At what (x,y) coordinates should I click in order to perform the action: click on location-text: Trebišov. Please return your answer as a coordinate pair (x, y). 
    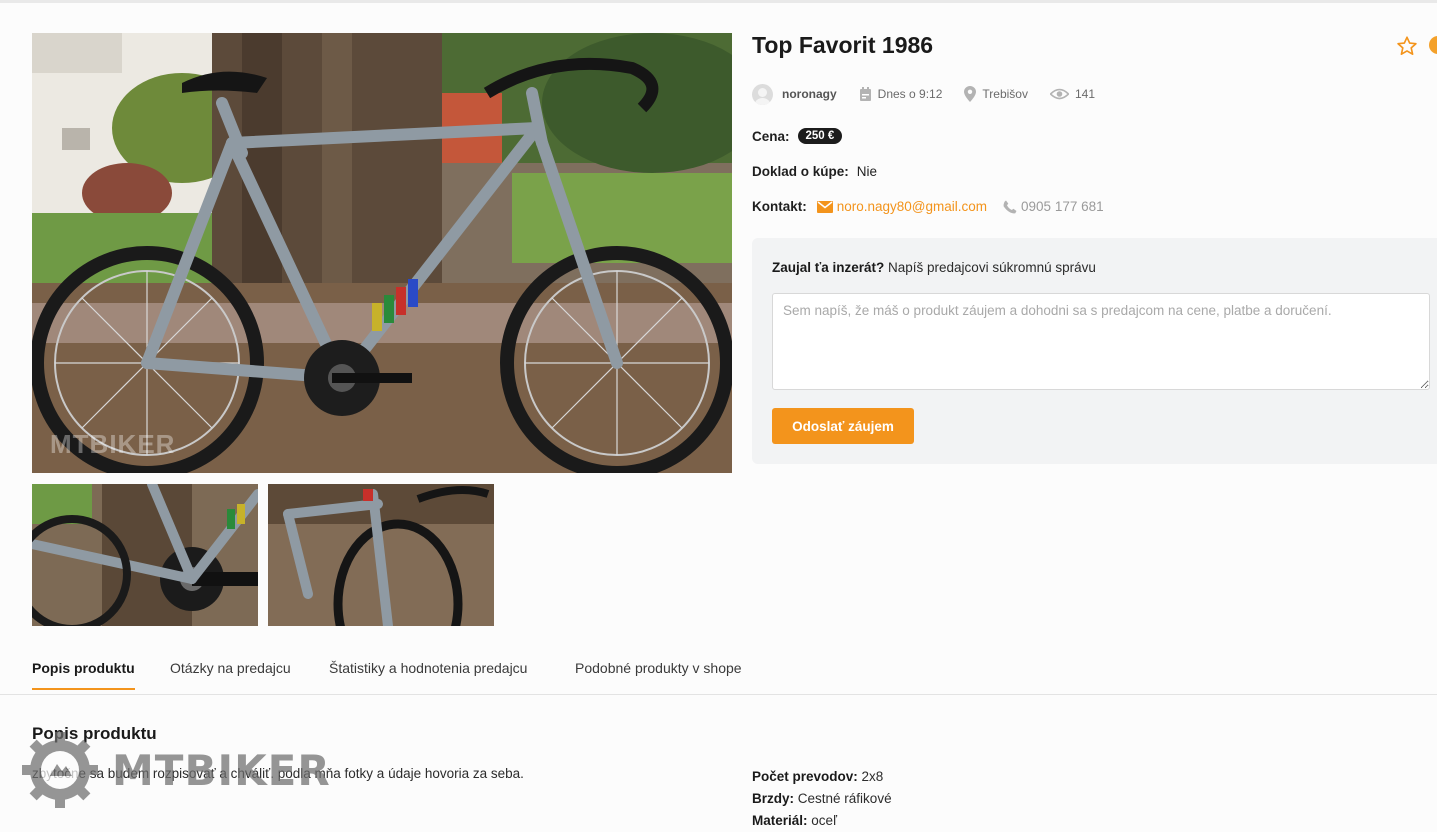
    Looking at the image, I should click on (1005, 94).